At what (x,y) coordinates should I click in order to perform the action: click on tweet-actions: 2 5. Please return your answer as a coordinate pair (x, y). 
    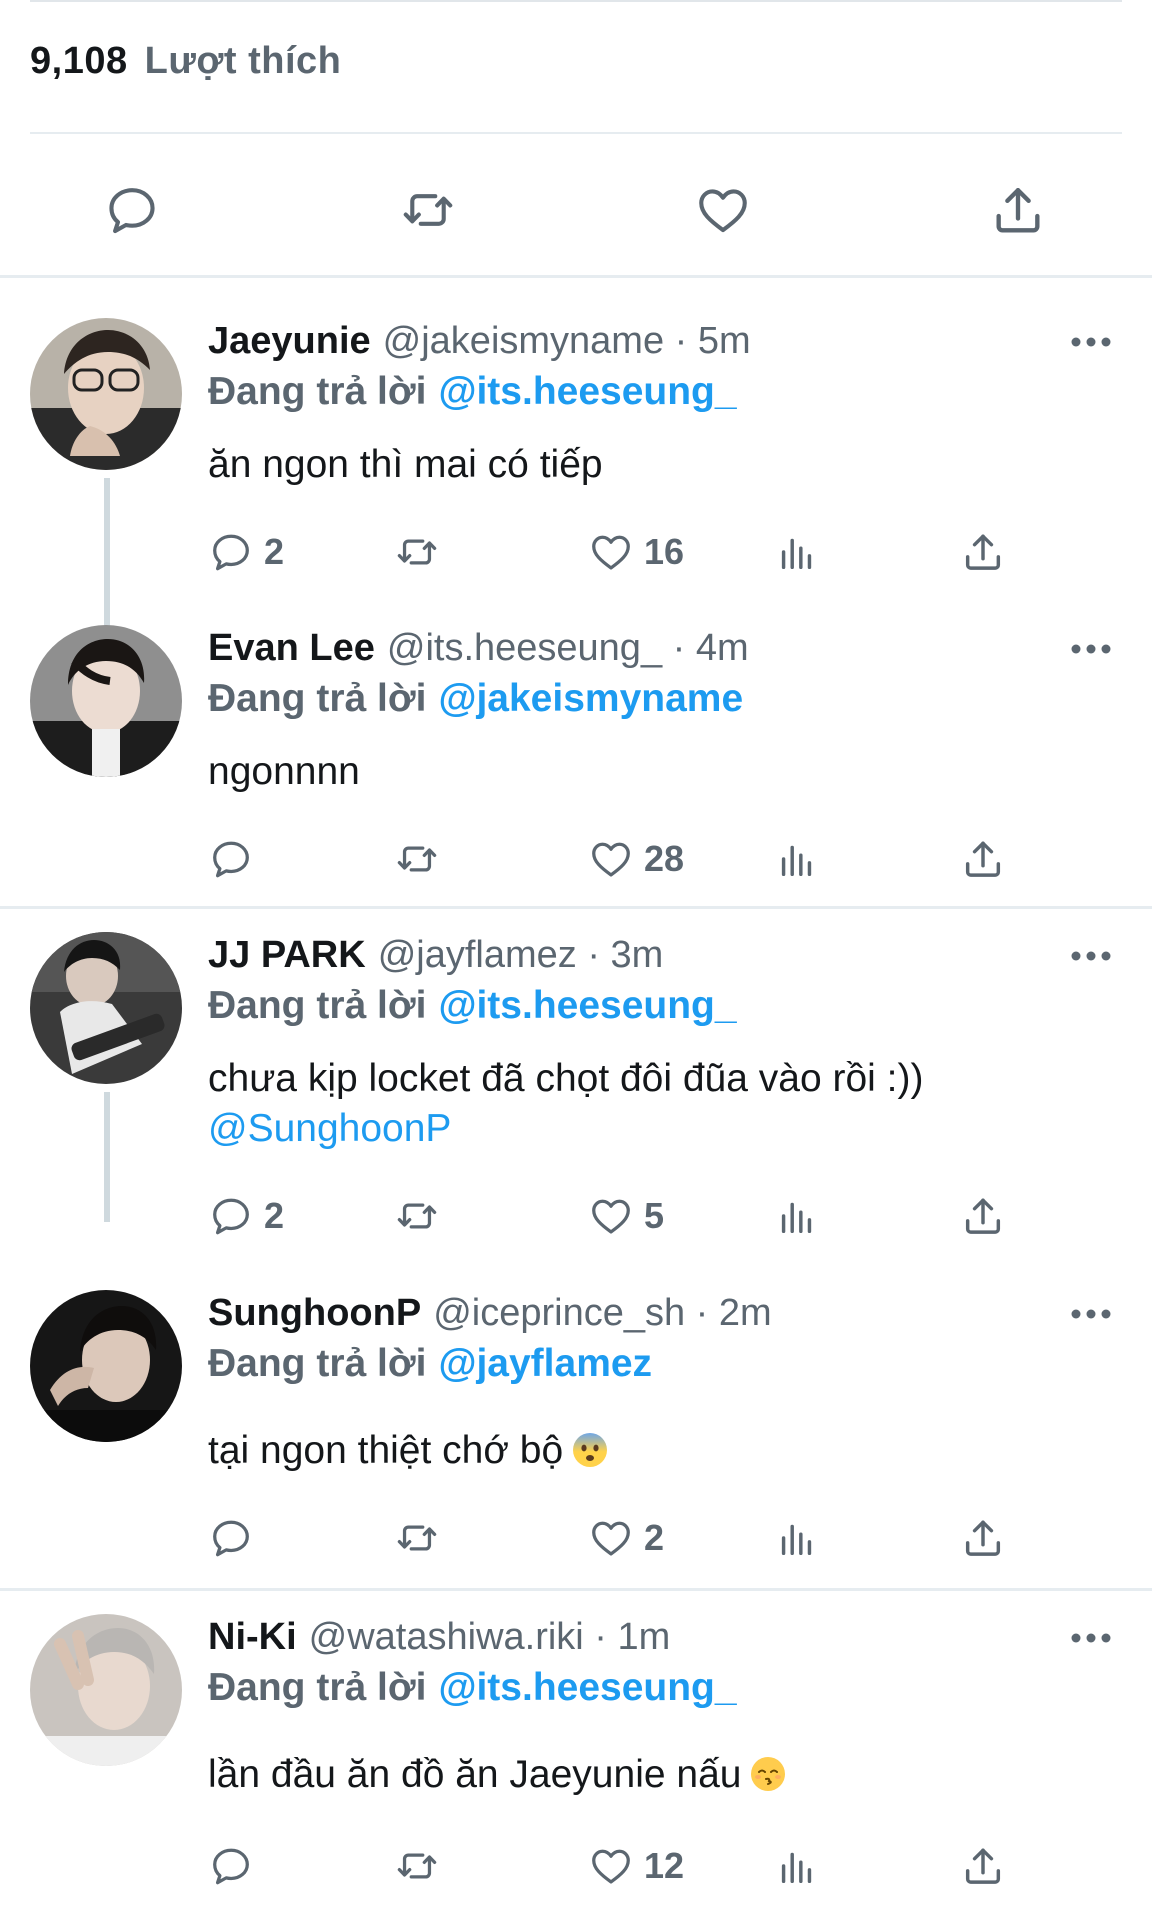
    Looking at the image, I should click on (658, 1216).